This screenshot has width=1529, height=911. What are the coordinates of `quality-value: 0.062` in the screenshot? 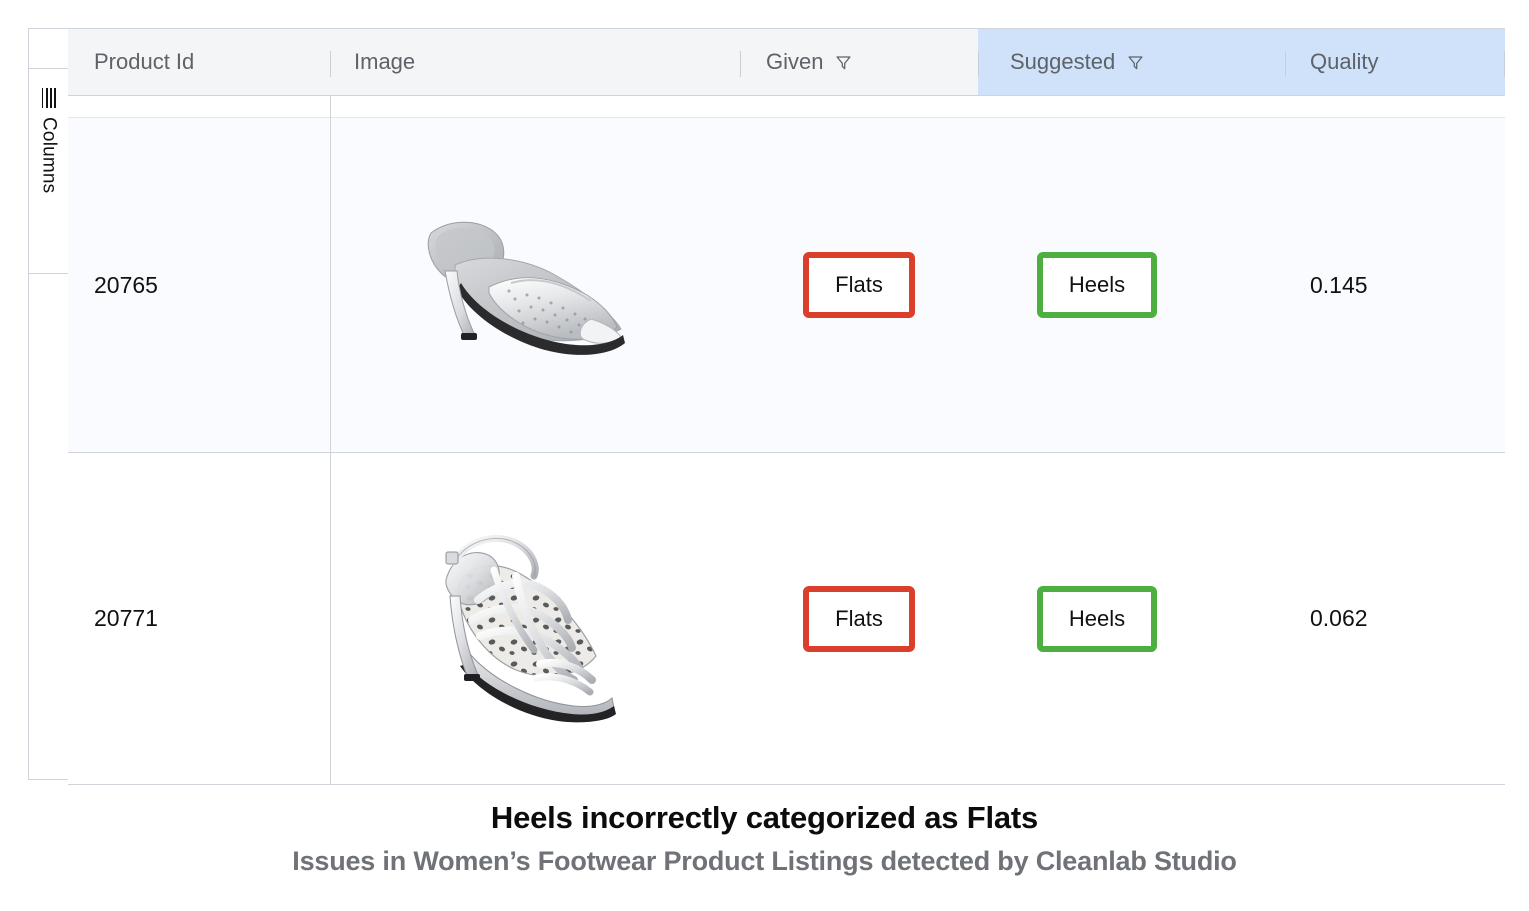 It's located at (1339, 618).